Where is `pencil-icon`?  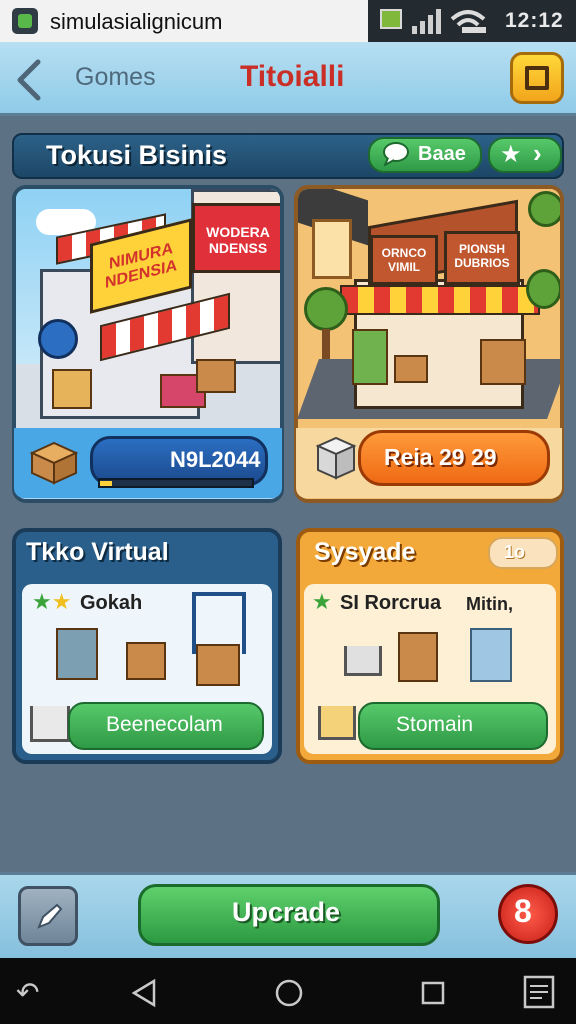
pencil-icon is located at coordinates (50, 916).